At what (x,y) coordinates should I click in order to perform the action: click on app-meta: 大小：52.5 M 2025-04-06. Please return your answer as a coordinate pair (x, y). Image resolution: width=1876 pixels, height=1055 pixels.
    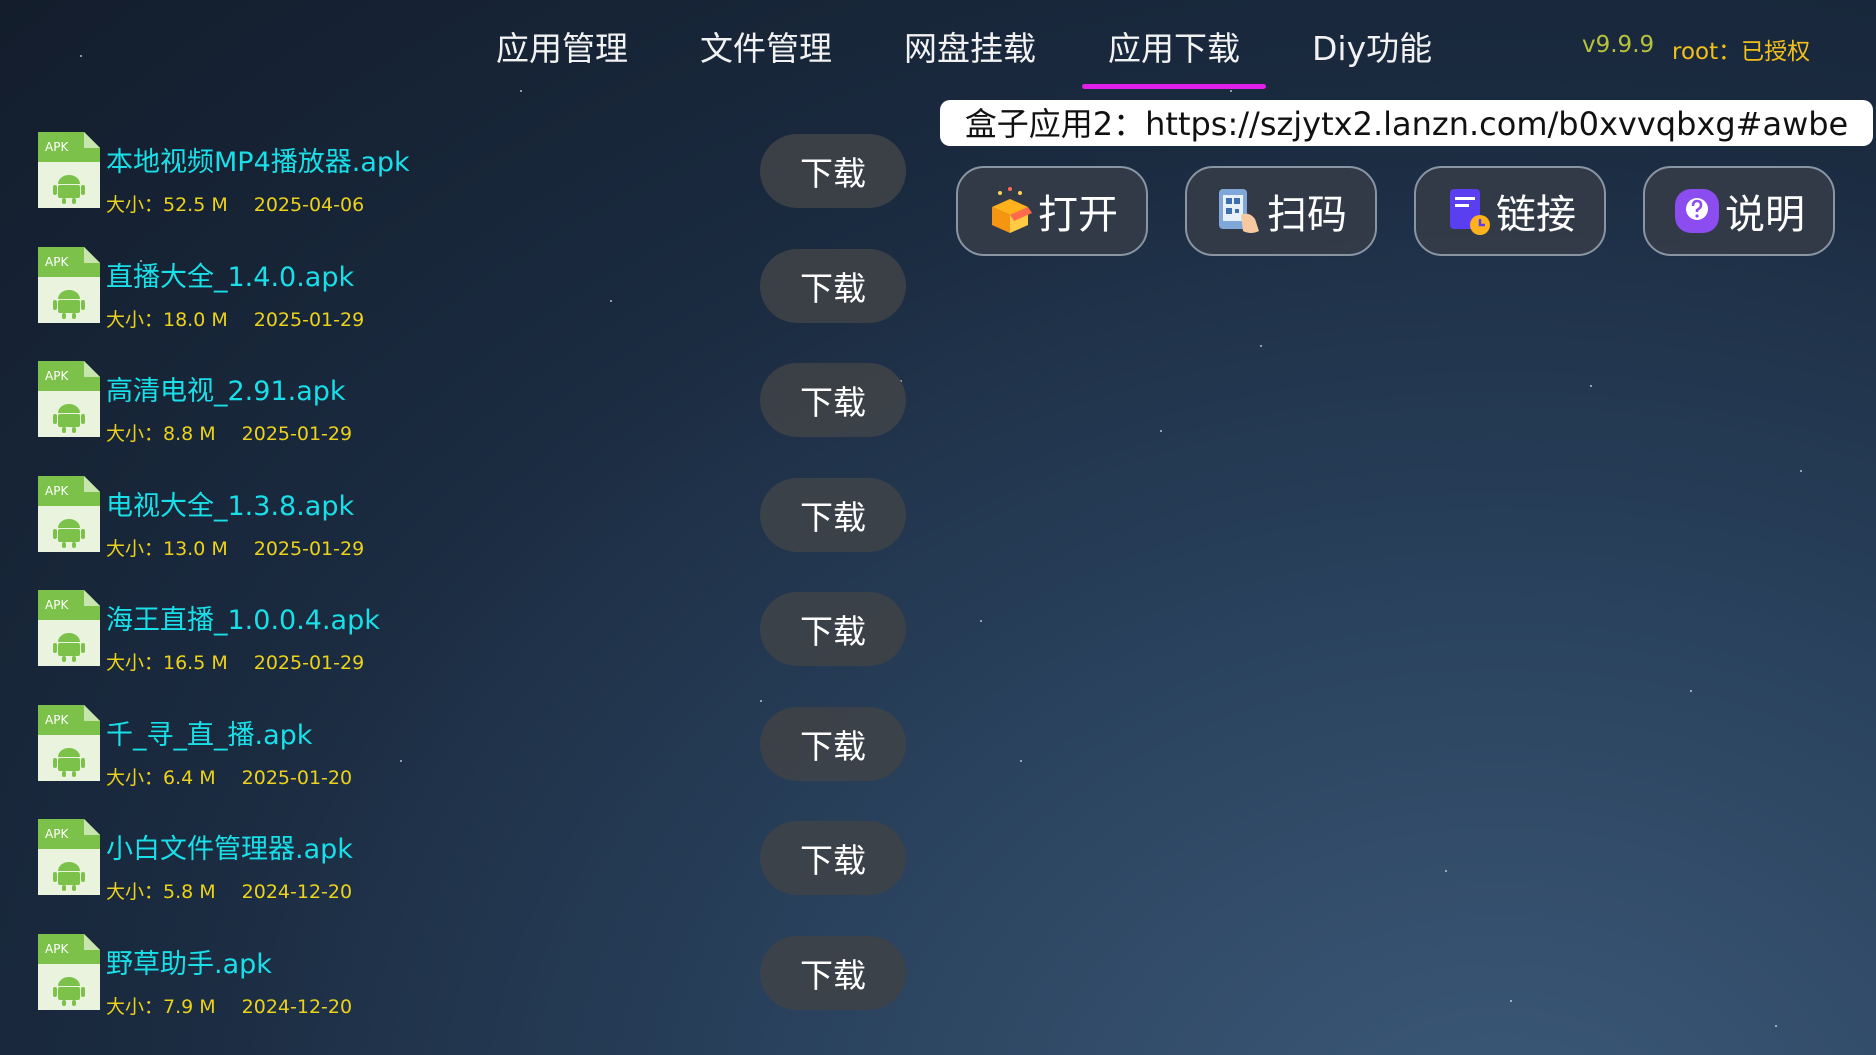
    Looking at the image, I should click on (235, 203).